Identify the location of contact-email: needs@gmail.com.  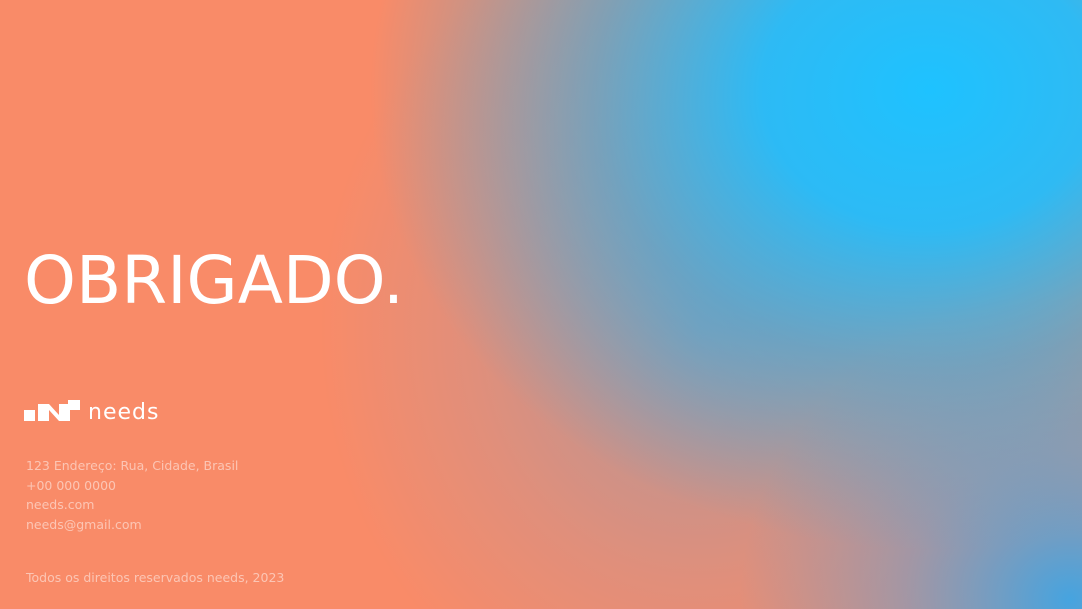
(84, 524).